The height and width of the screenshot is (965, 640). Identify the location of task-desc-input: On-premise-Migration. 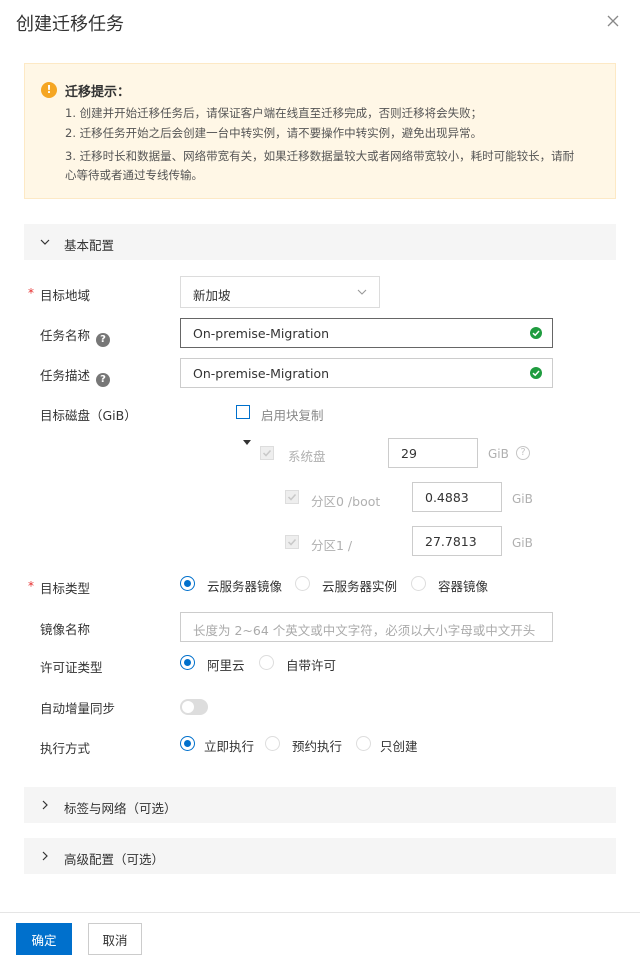
(366, 373).